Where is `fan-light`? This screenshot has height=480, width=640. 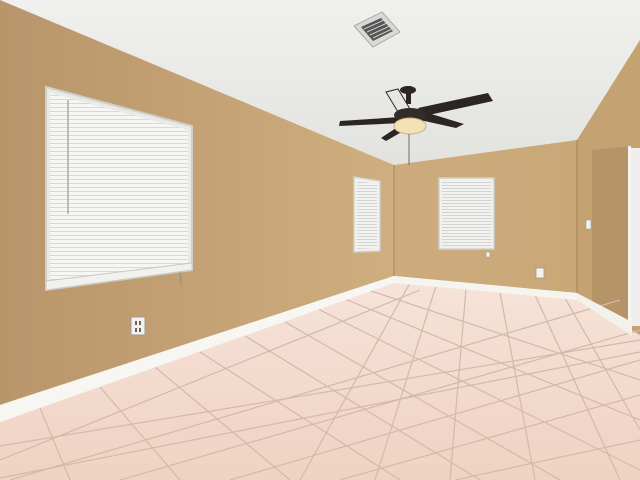
fan-light is located at coordinates (410, 126).